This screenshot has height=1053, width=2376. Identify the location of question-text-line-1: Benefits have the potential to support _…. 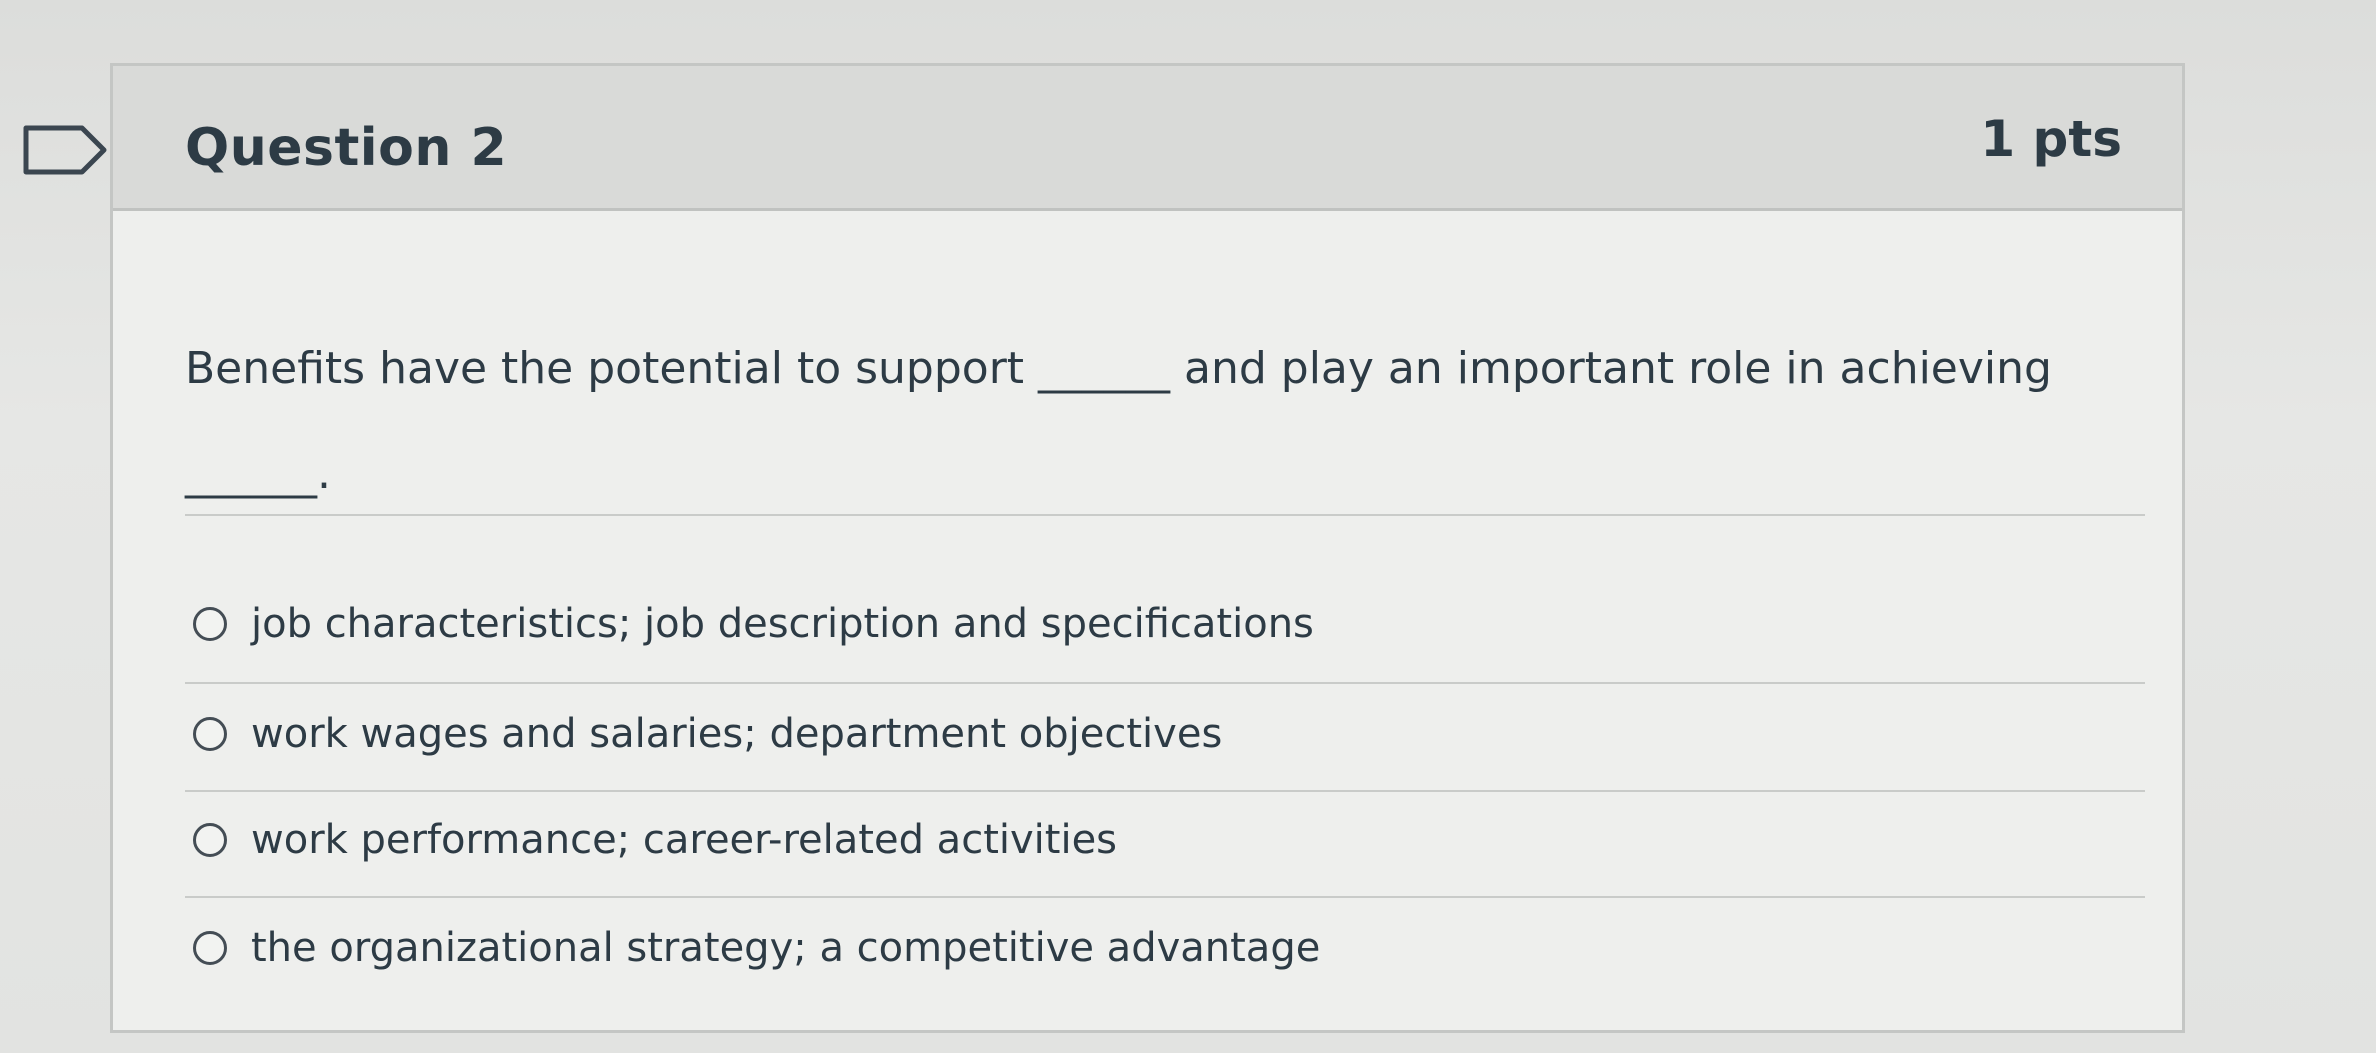
(1118, 368).